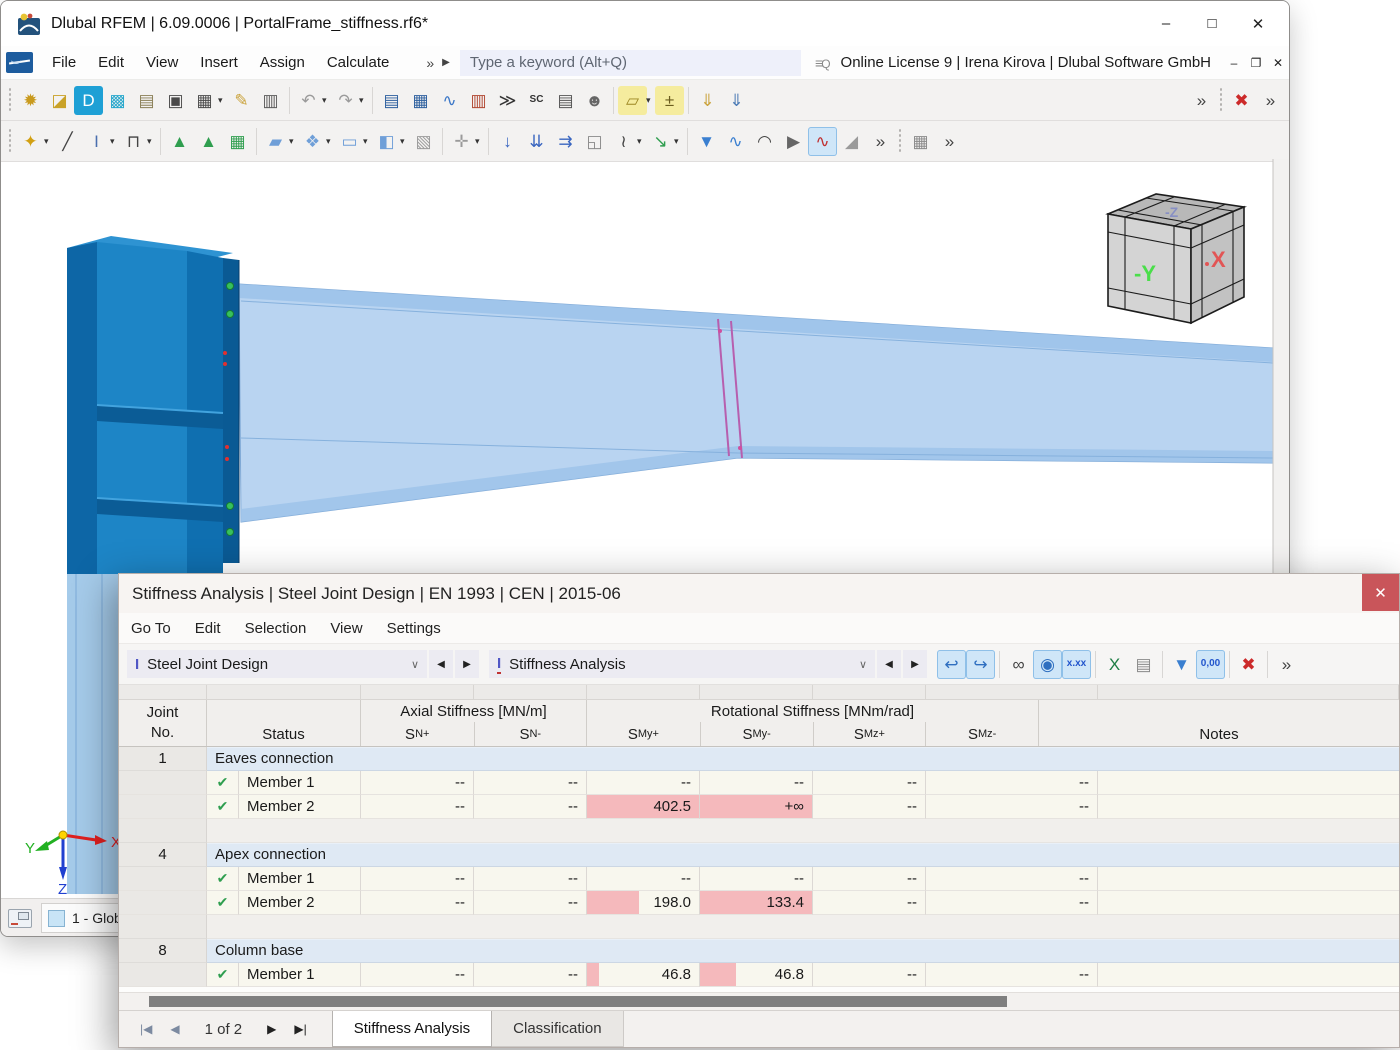 The image size is (1400, 1050). What do you see at coordinates (530, 734) in the screenshot?
I see `header-col-sn-minus: S N-` at bounding box center [530, 734].